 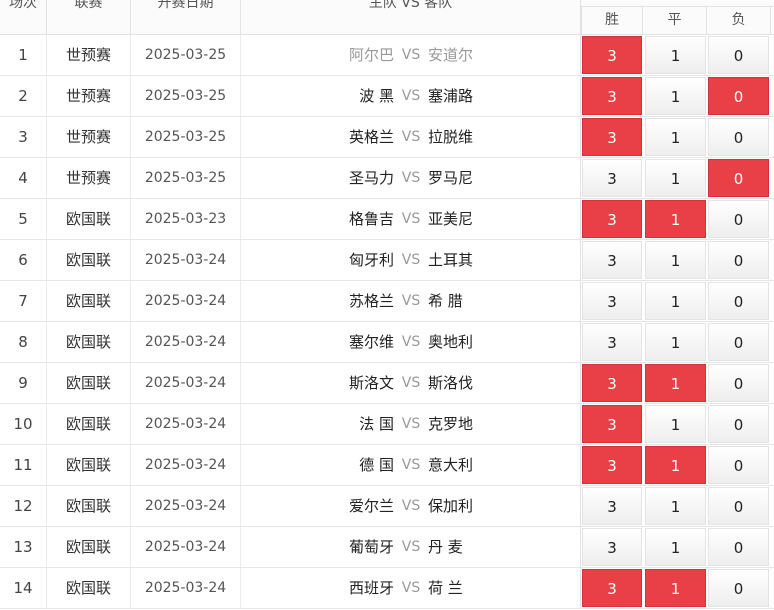 I want to click on away-team: 荷 兰, so click(x=504, y=588).